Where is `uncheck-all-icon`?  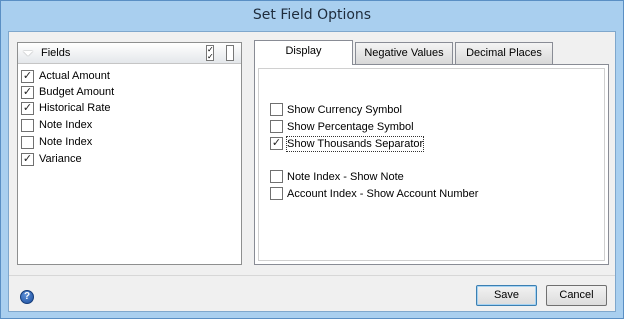 uncheck-all-icon is located at coordinates (230, 53).